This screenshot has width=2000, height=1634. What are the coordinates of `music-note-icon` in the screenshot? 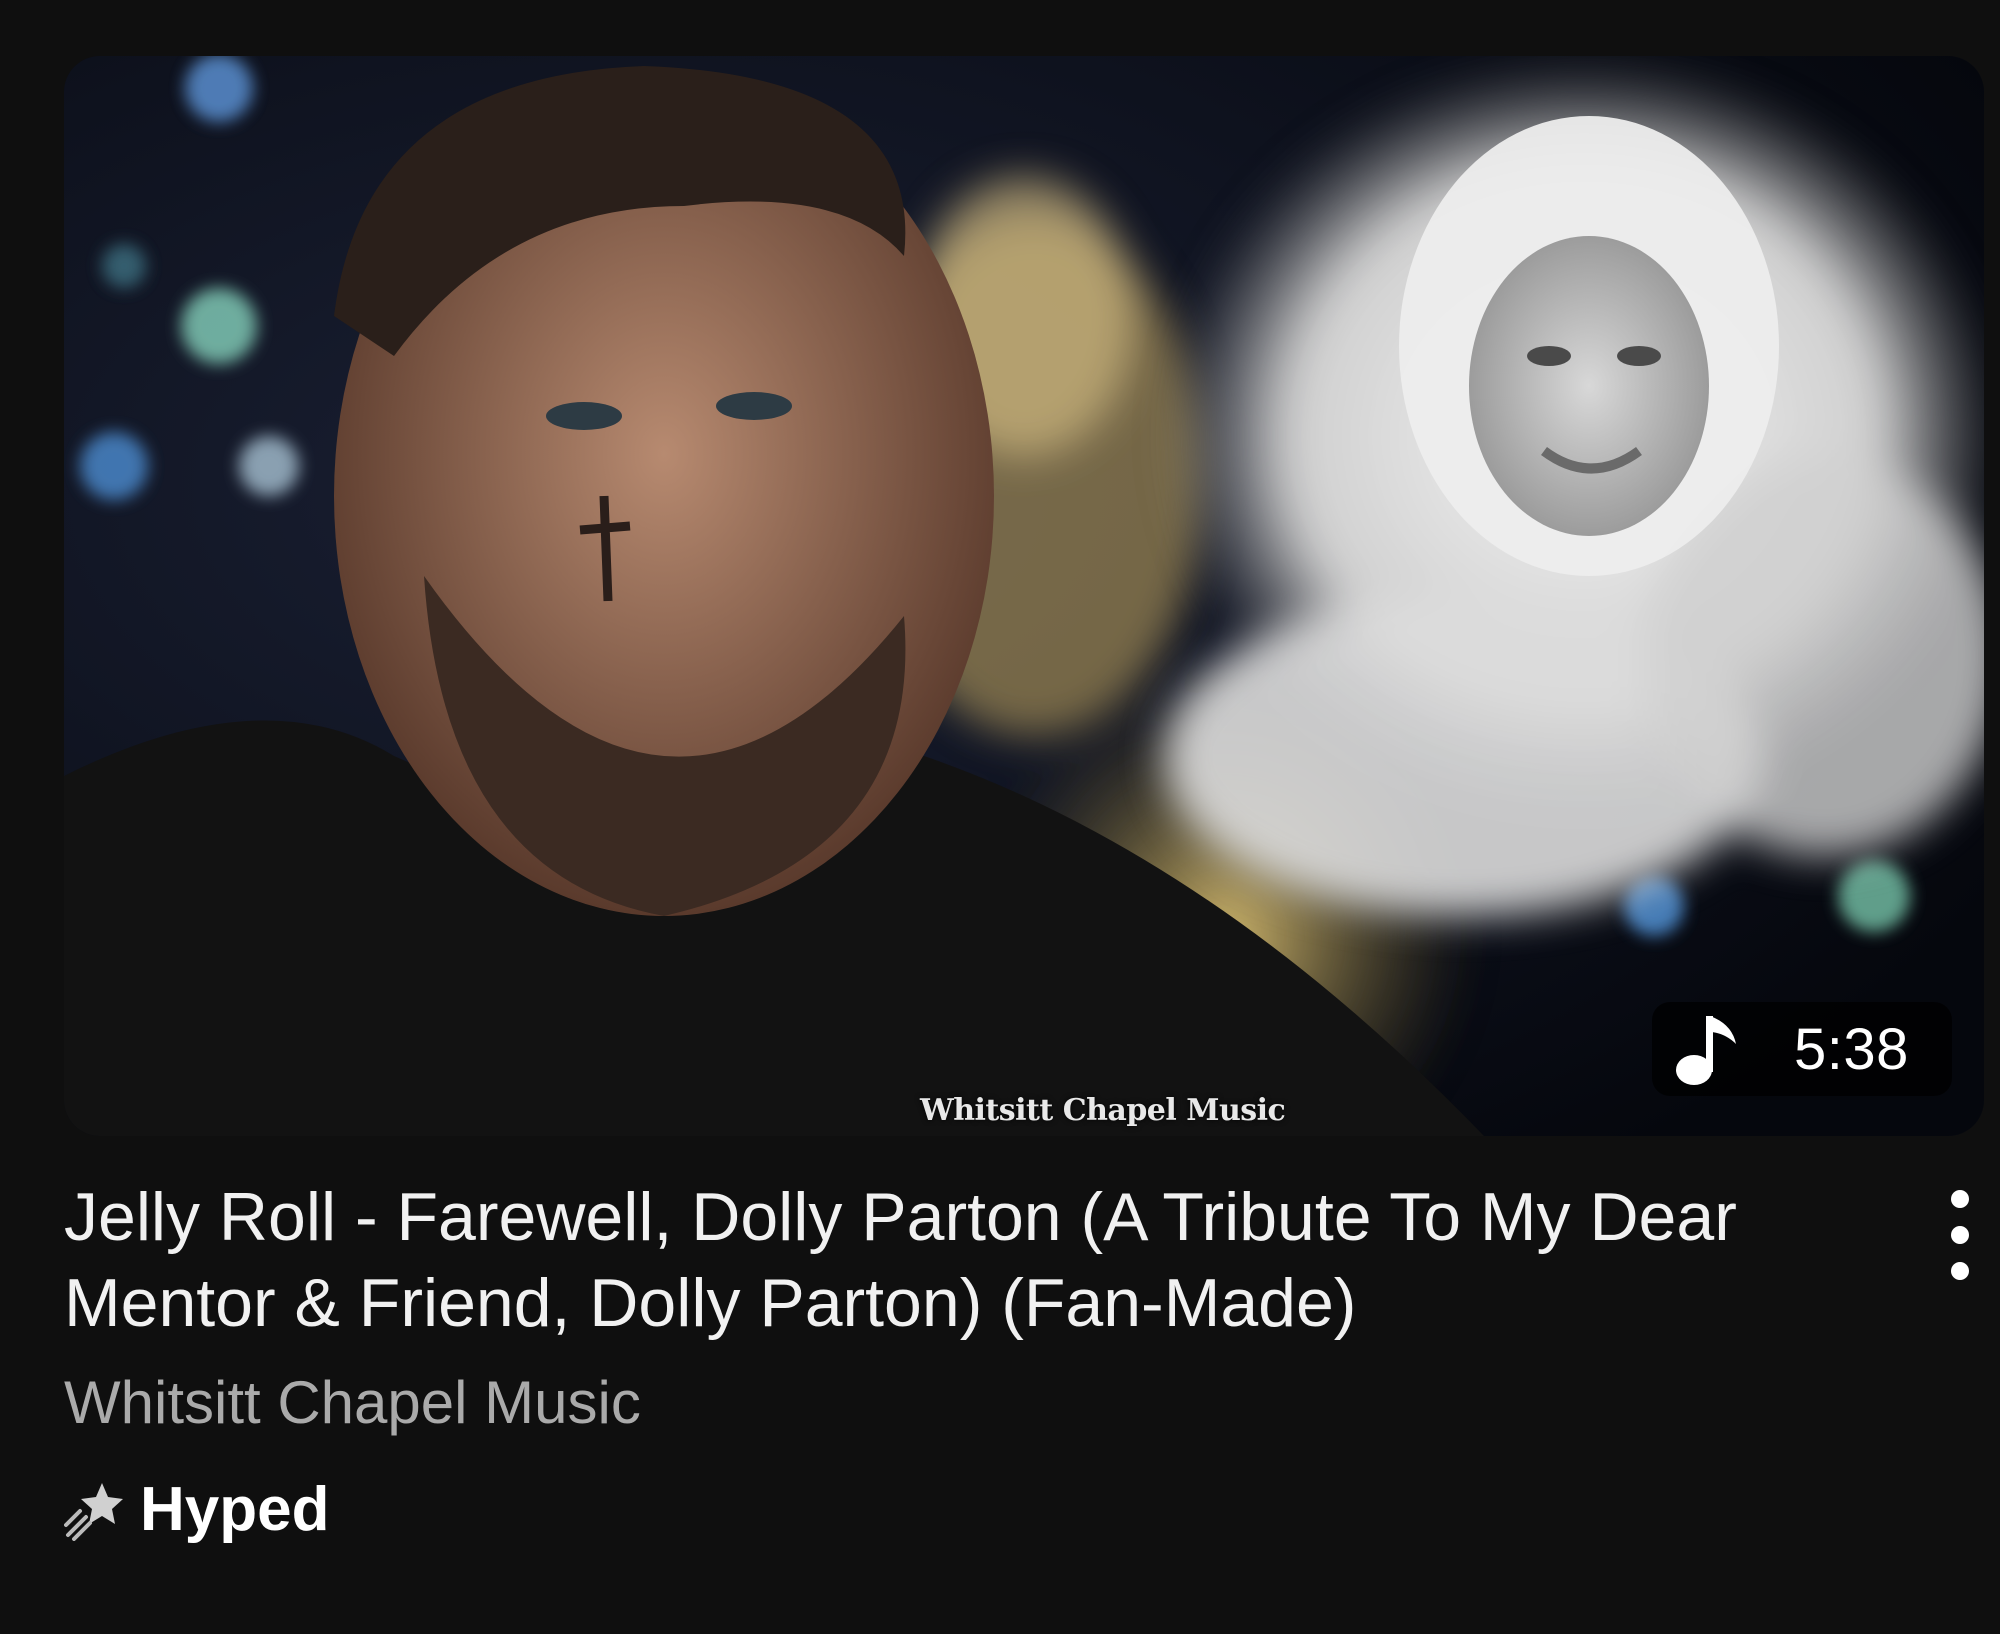 It's located at (1708, 1049).